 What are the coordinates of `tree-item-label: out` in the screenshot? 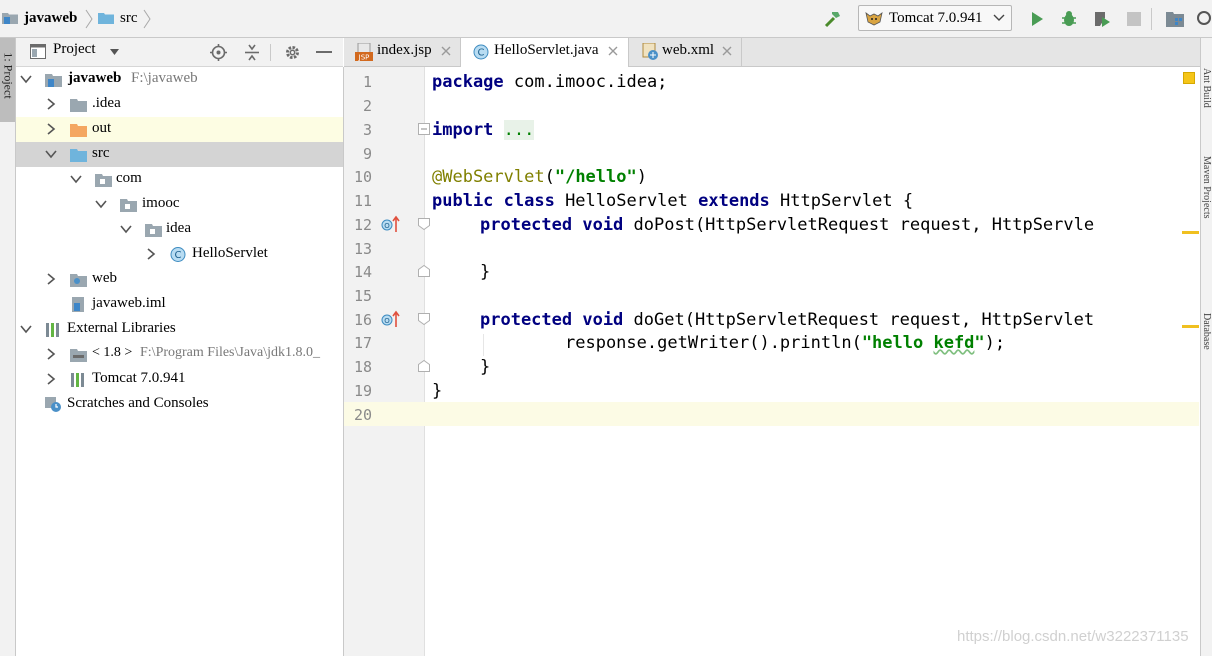 It's located at (102, 128).